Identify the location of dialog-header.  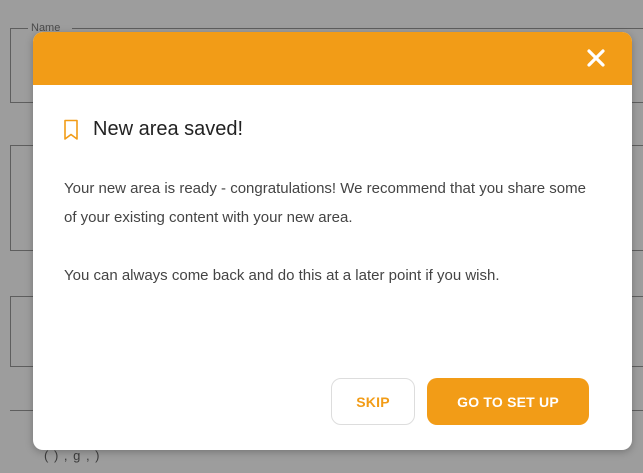
(332, 58).